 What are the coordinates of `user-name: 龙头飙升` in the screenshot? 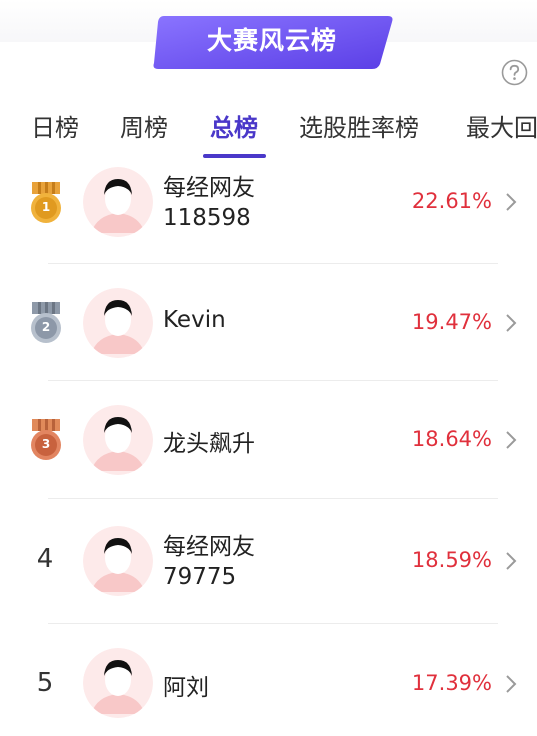 It's located at (209, 444).